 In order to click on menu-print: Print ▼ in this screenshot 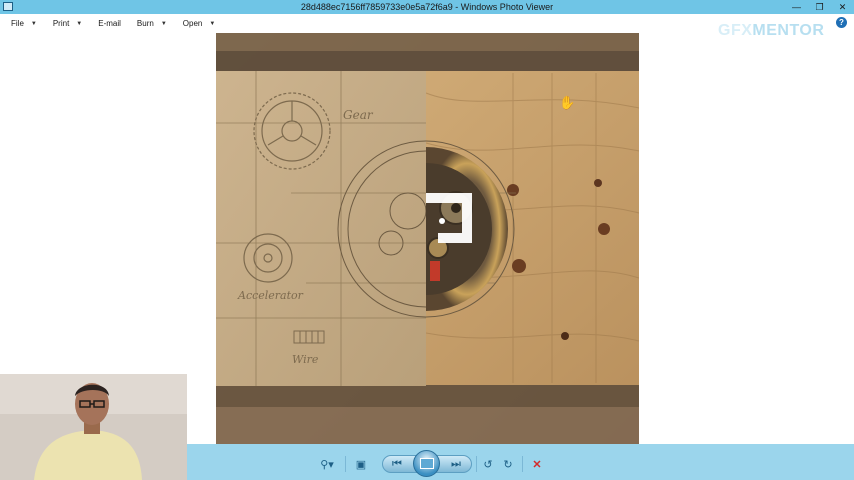, I will do `click(67, 23)`.